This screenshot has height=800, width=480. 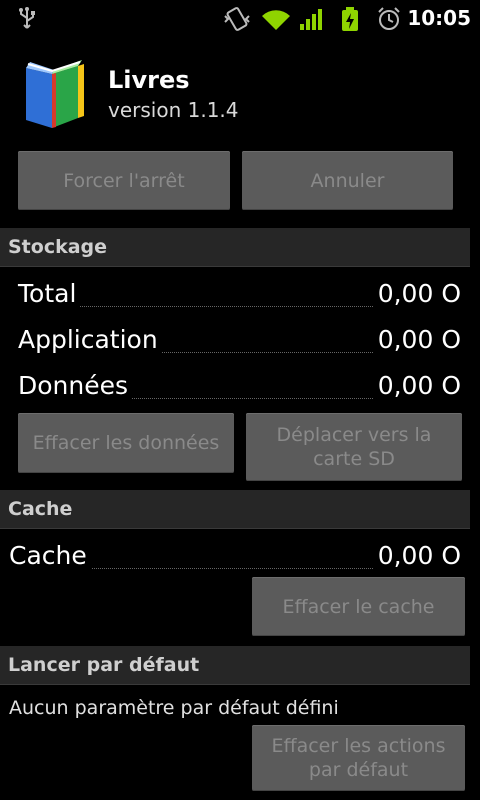 I want to click on clear-defaults-button: Effacer les actions par défaut, so click(x=358, y=758).